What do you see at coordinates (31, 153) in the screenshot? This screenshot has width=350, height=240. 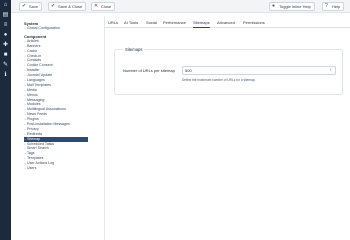 I see `sidebar-item-label: Tags` at bounding box center [31, 153].